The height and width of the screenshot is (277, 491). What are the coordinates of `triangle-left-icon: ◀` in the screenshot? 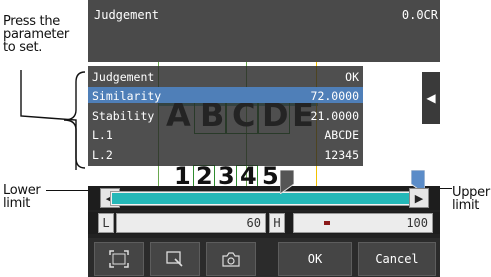 It's located at (431, 98).